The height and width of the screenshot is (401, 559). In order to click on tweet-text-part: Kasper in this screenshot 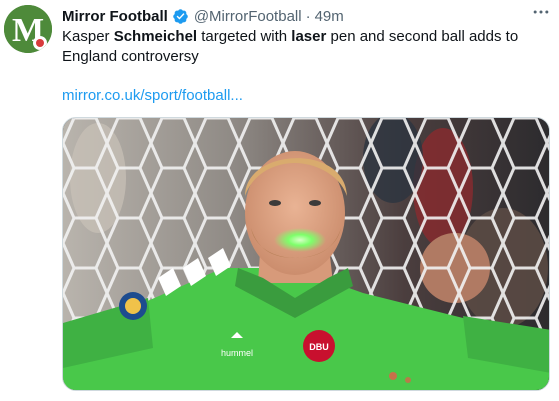, I will do `click(88, 36)`.